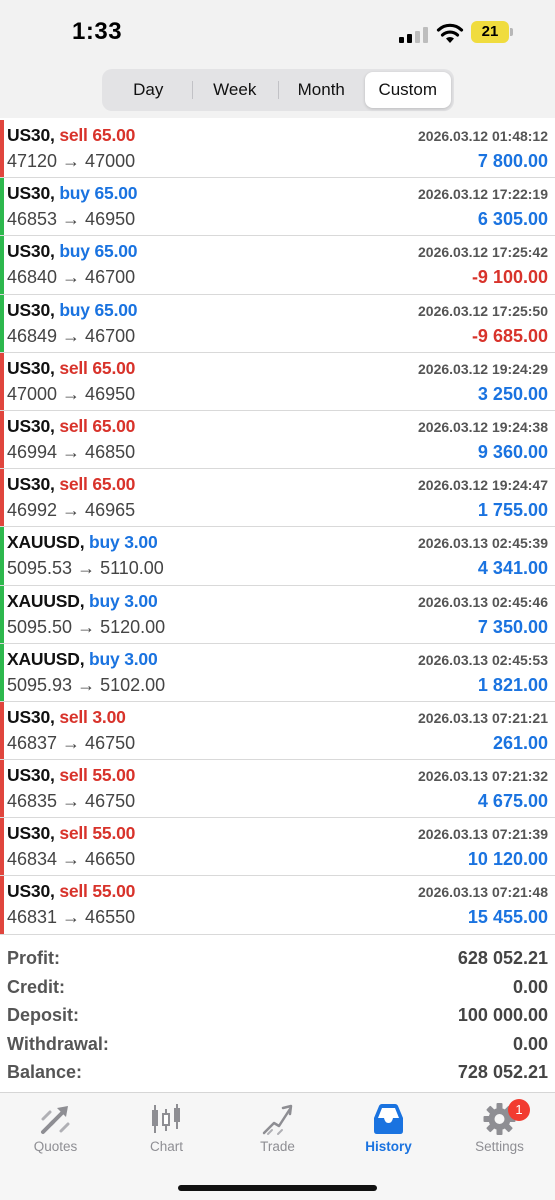  Describe the element at coordinates (509, 277) in the screenshot. I see `deal-profit: -9 100.00` at that location.